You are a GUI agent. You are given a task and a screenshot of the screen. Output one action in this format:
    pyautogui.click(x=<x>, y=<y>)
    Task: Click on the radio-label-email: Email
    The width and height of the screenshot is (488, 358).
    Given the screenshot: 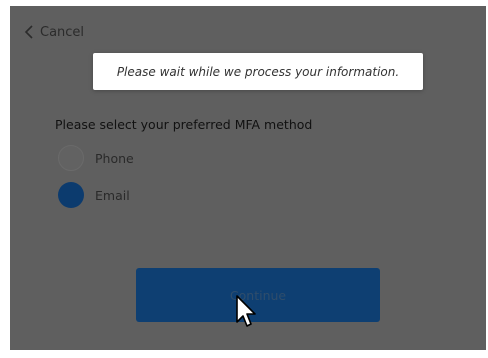 What is the action you would take?
    pyautogui.click(x=112, y=195)
    